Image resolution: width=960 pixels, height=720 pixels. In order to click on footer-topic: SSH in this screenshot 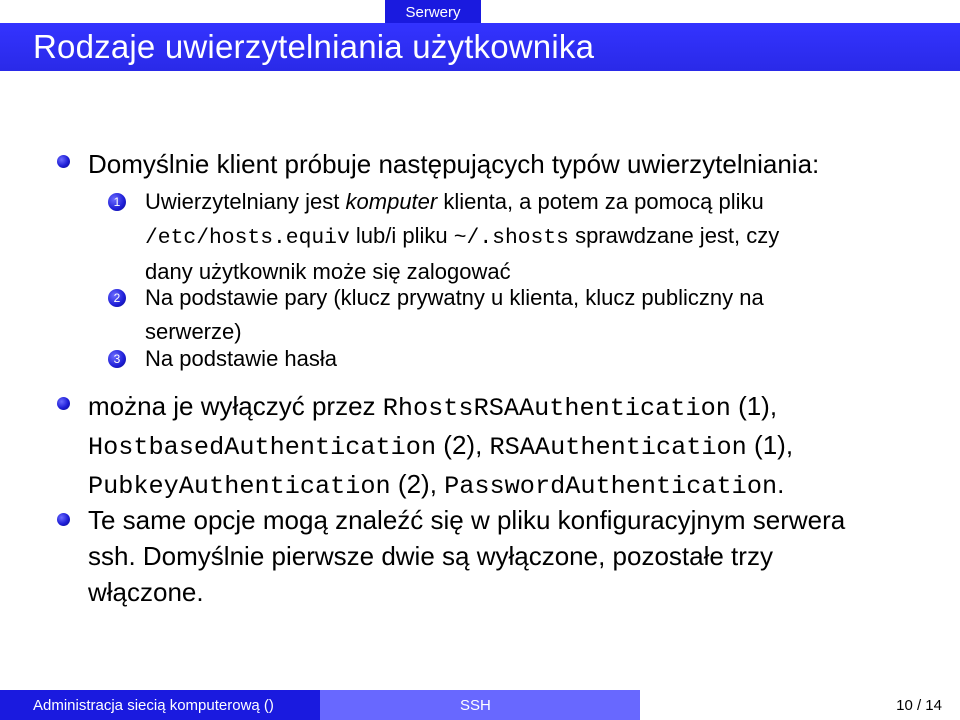, I will do `click(480, 705)`.